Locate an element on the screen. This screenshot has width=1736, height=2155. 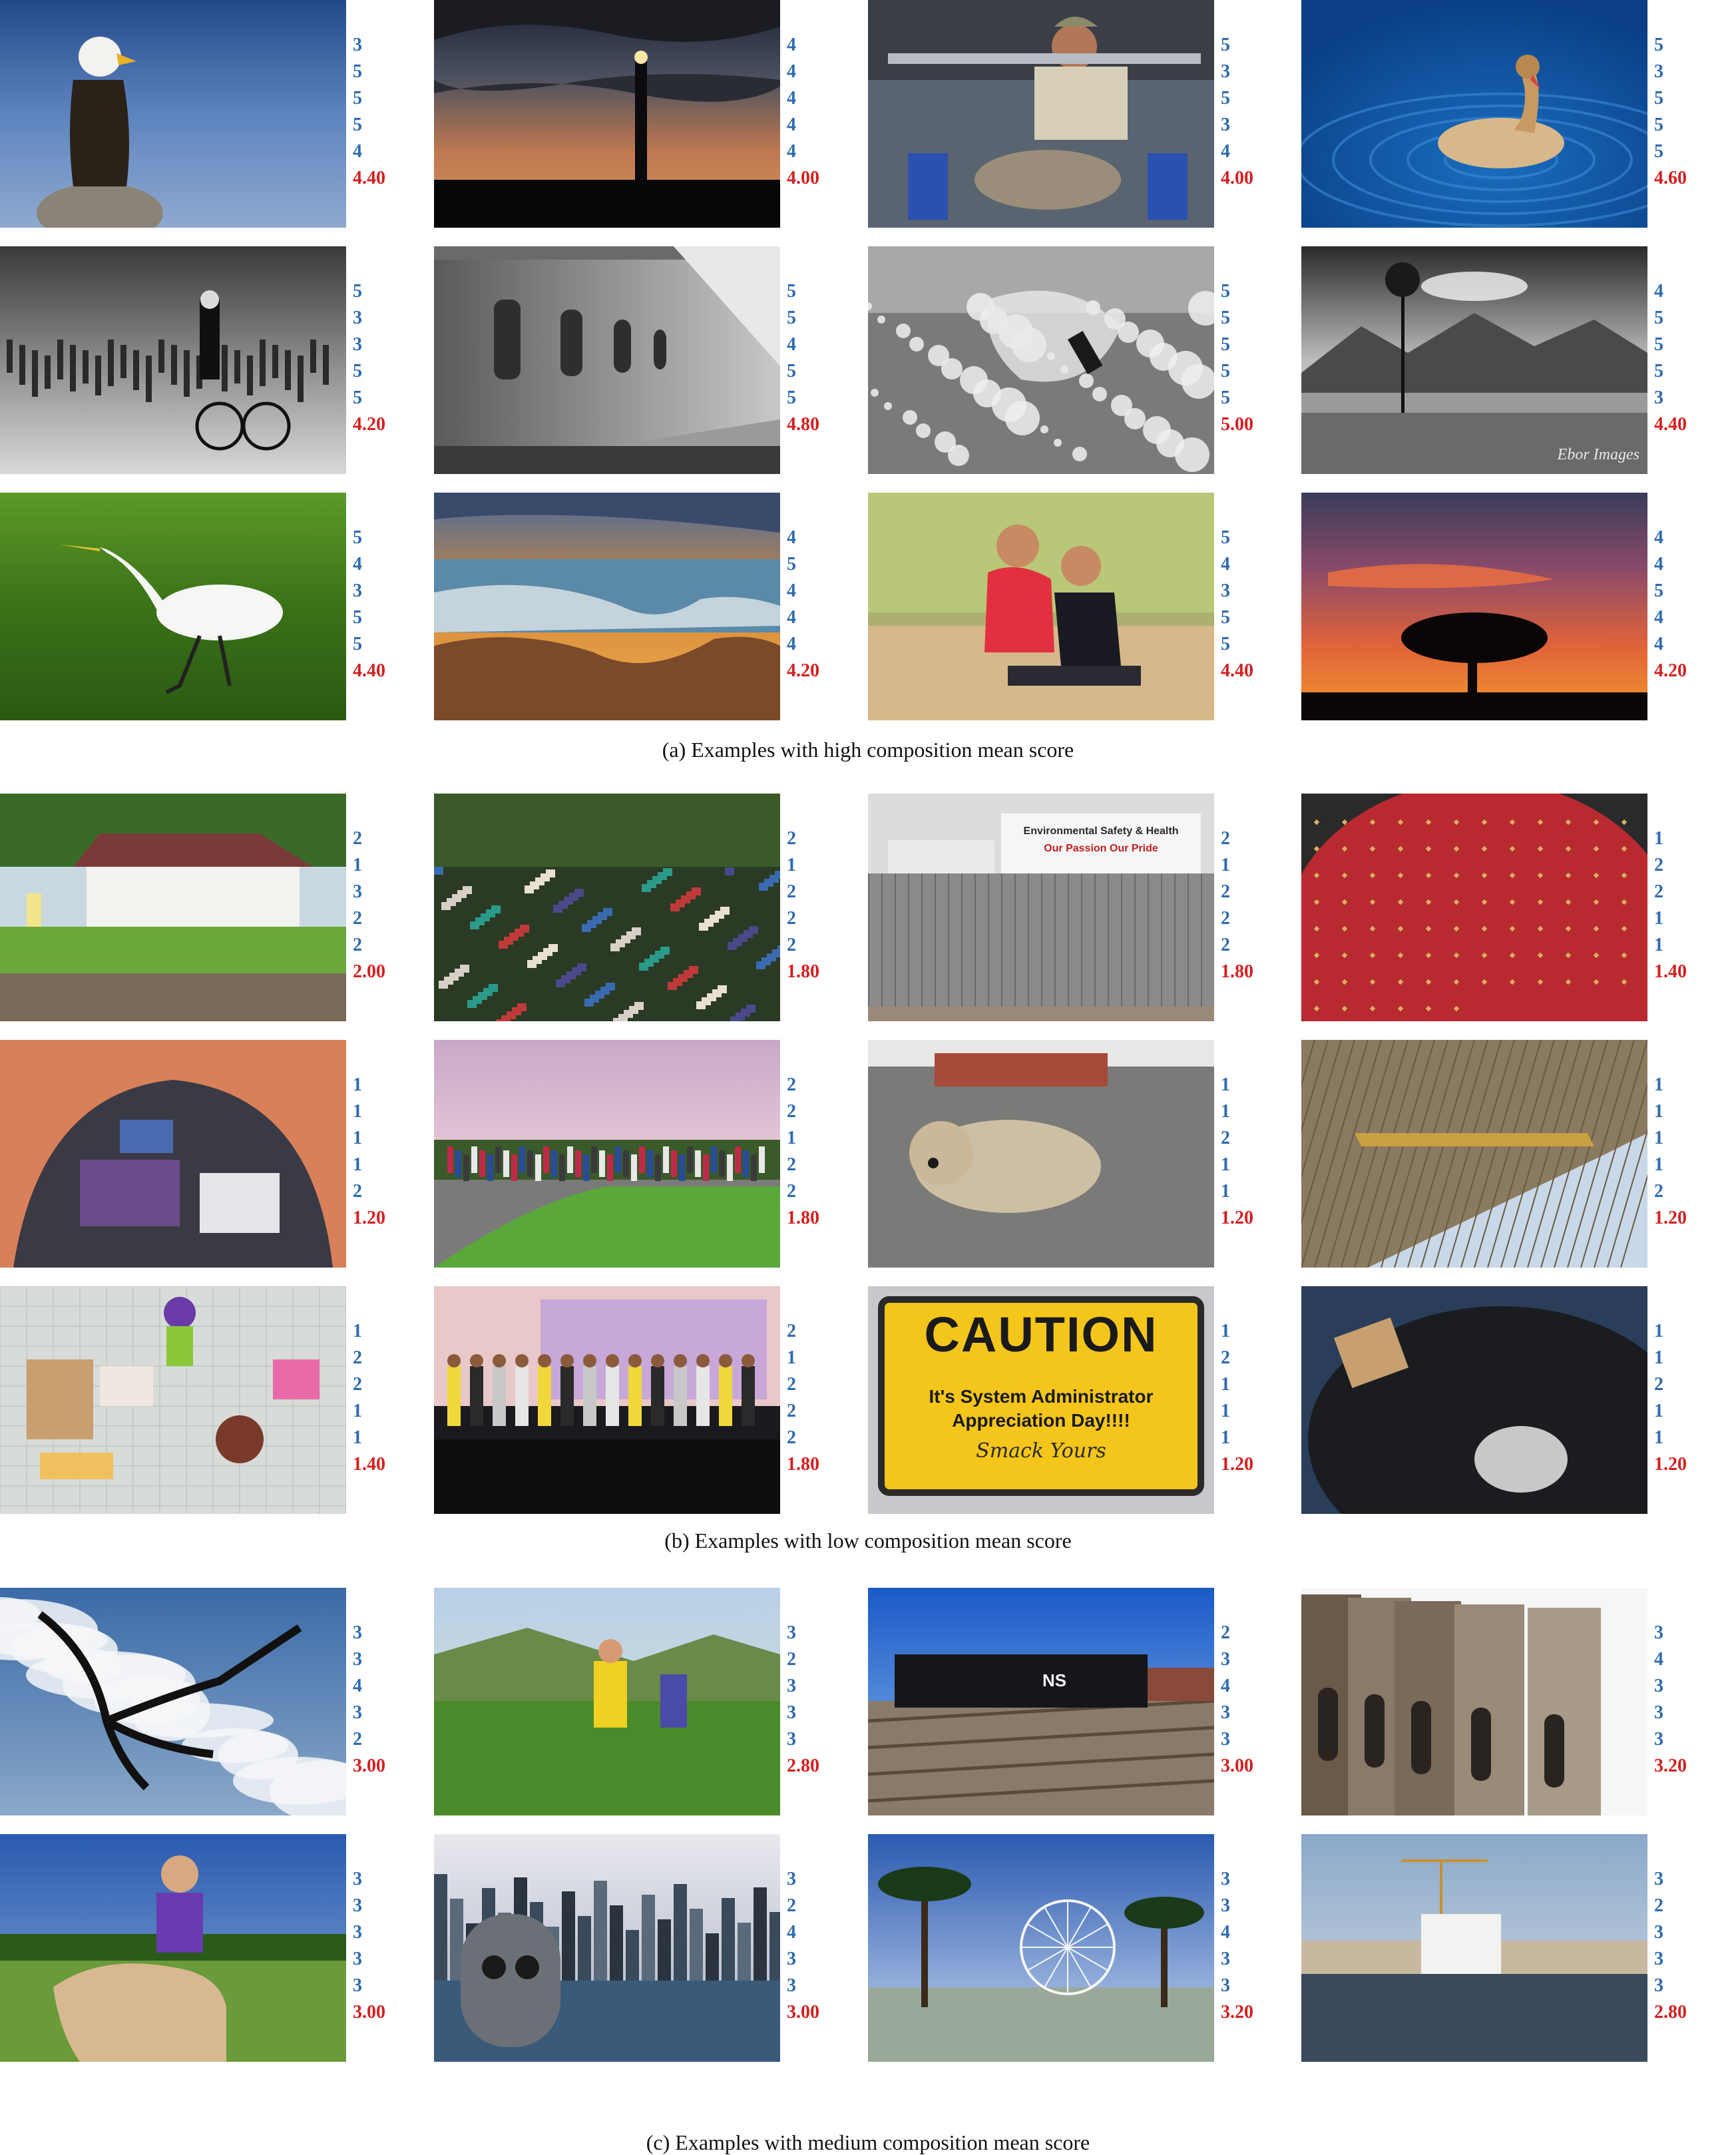
example-cell: NS 2 3 4 3 3 3.00 is located at coordinates (1081, 1701).